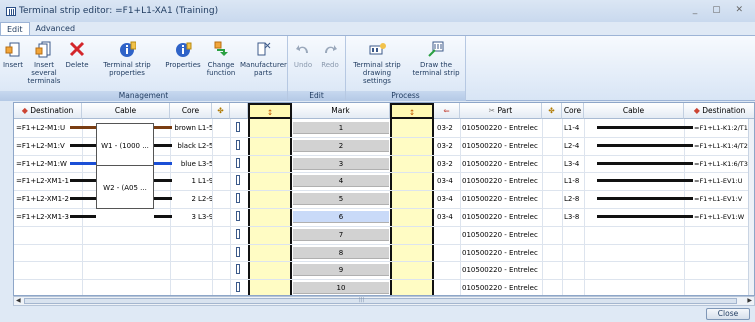 The width and height of the screenshot is (755, 322). What do you see at coordinates (303, 54) in the screenshot?
I see `undo-button: Undo` at bounding box center [303, 54].